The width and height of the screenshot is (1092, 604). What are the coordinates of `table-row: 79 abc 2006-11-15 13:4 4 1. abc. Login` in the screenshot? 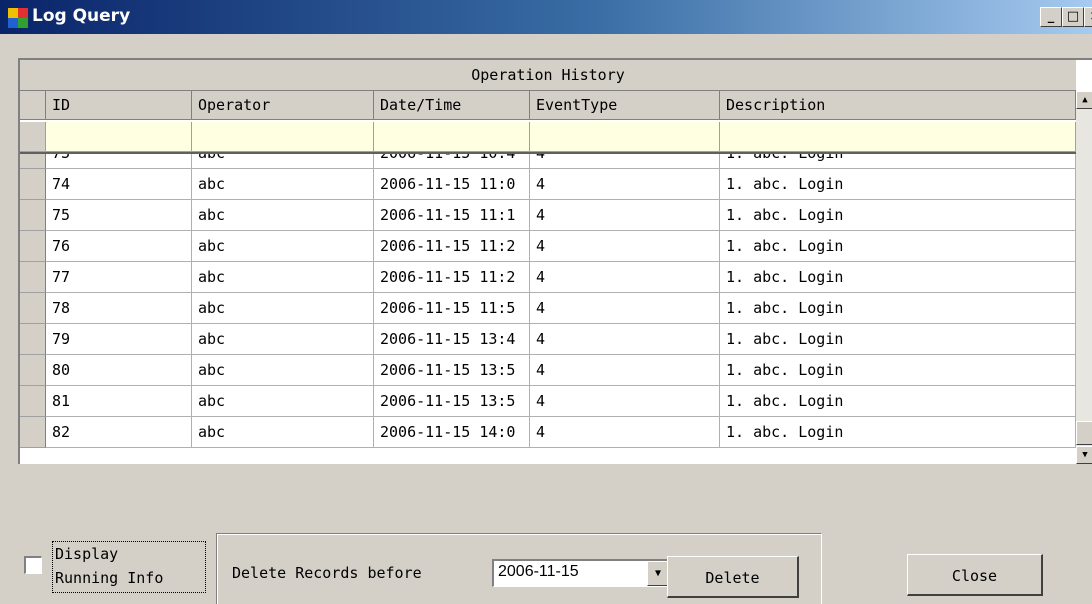 It's located at (548, 339).